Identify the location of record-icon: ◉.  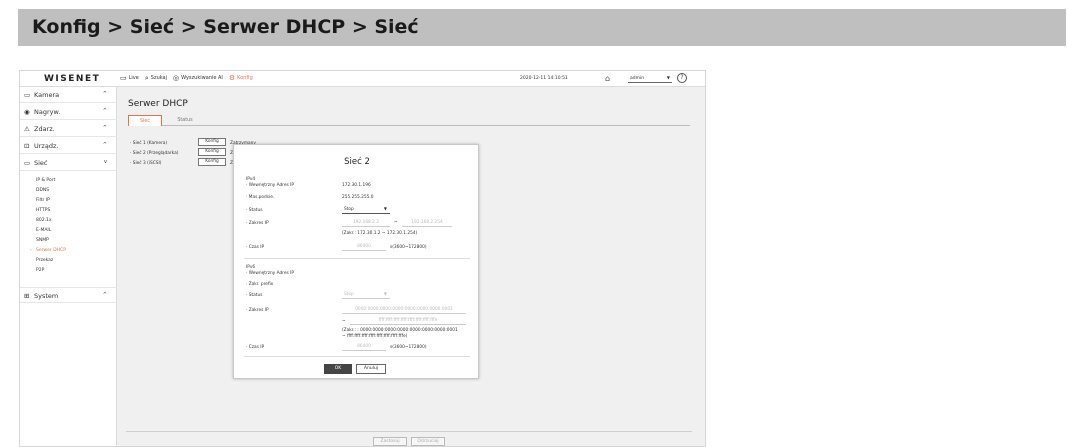
(27, 112).